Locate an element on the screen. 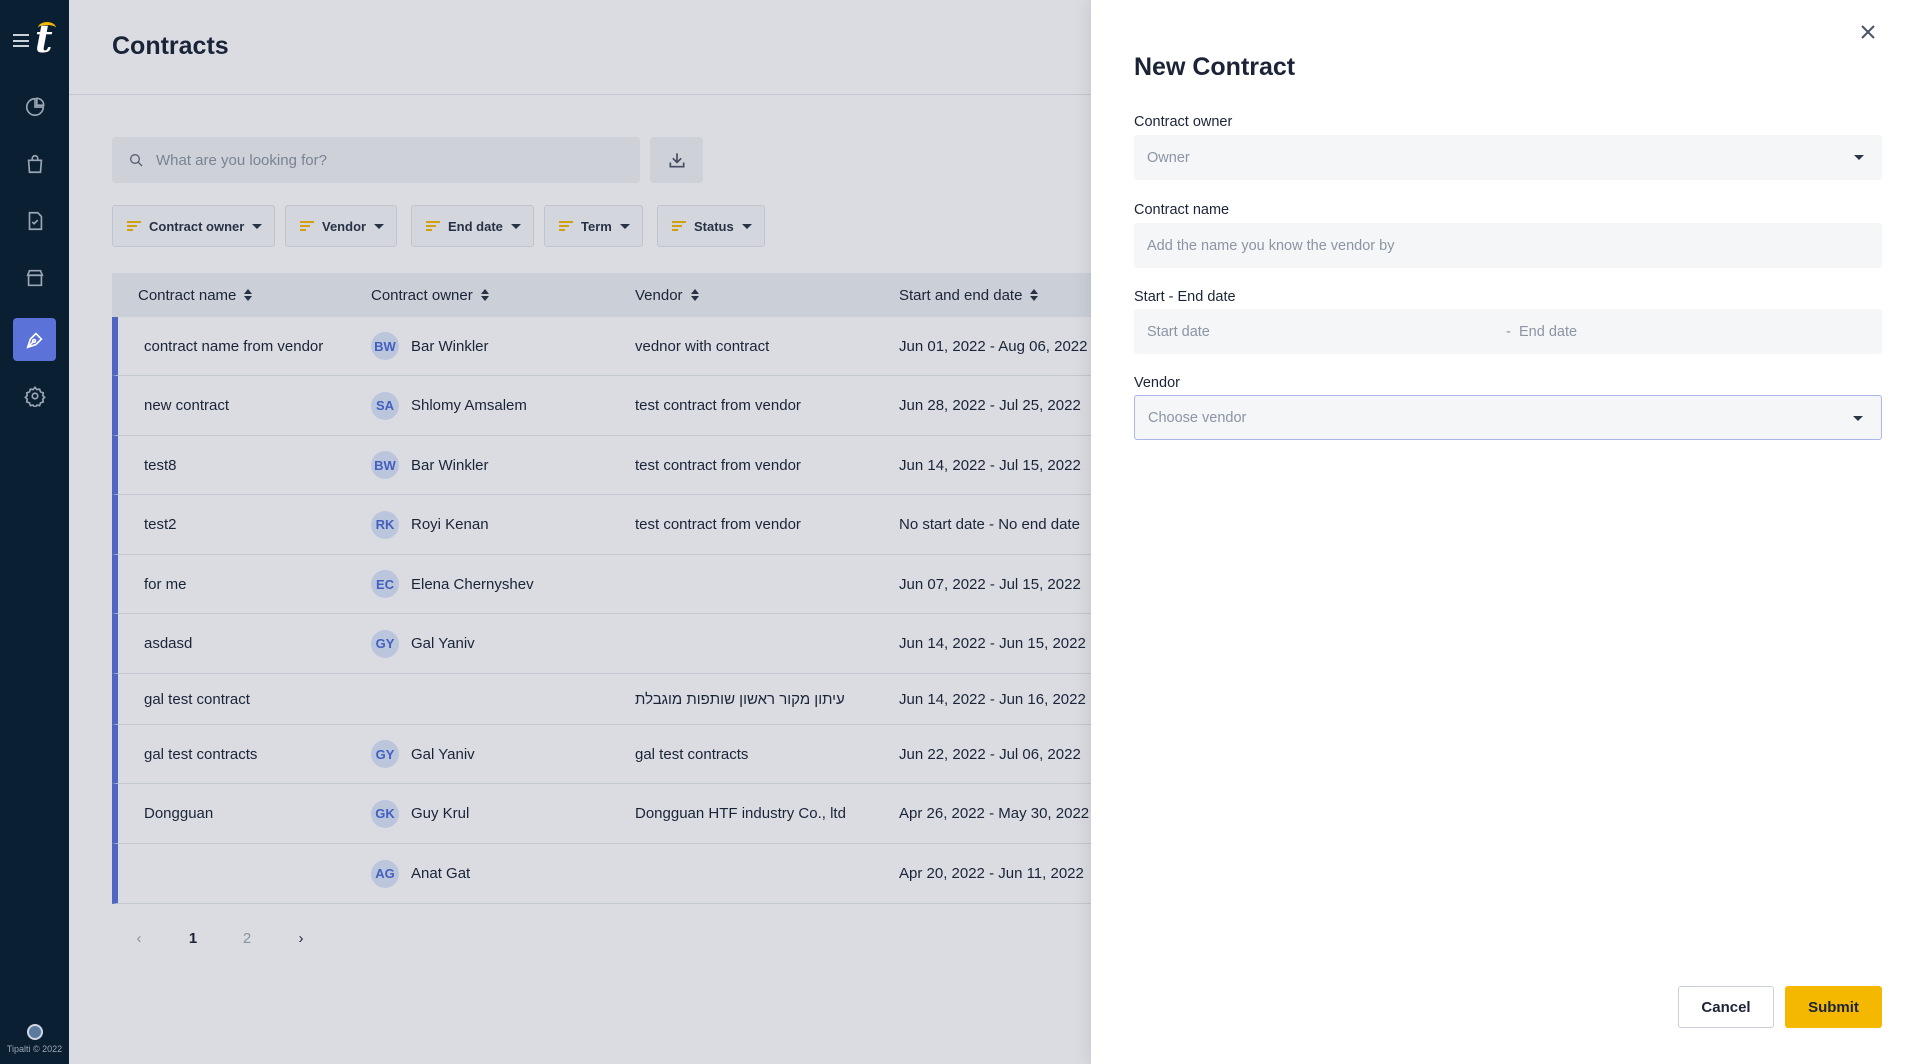 This screenshot has width=1921, height=1064. date-range-field: Start date - End date is located at coordinates (1508, 331).